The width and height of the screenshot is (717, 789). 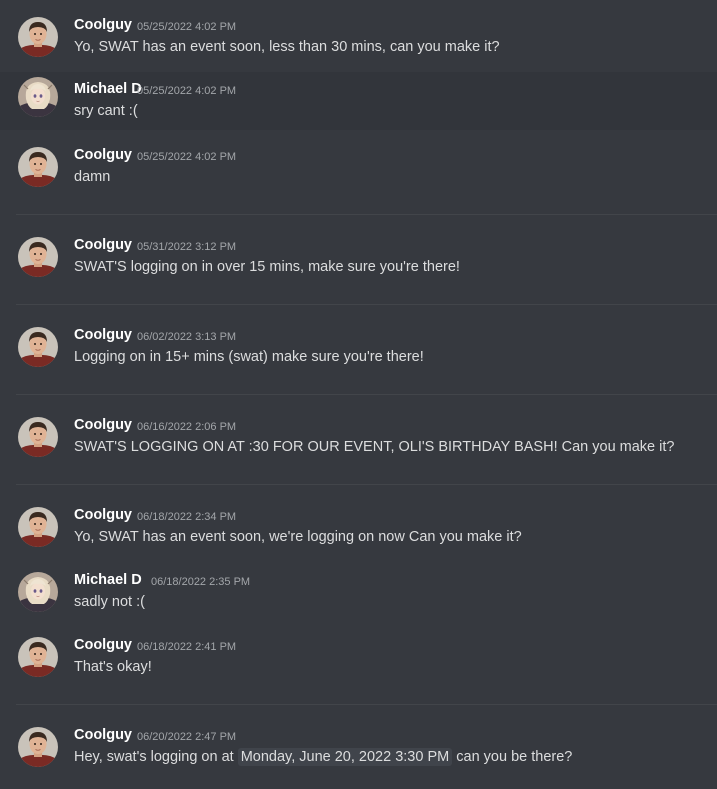 I want to click on message-timestamp: 06/18/2022 2:41 PM, so click(x=187, y=647).